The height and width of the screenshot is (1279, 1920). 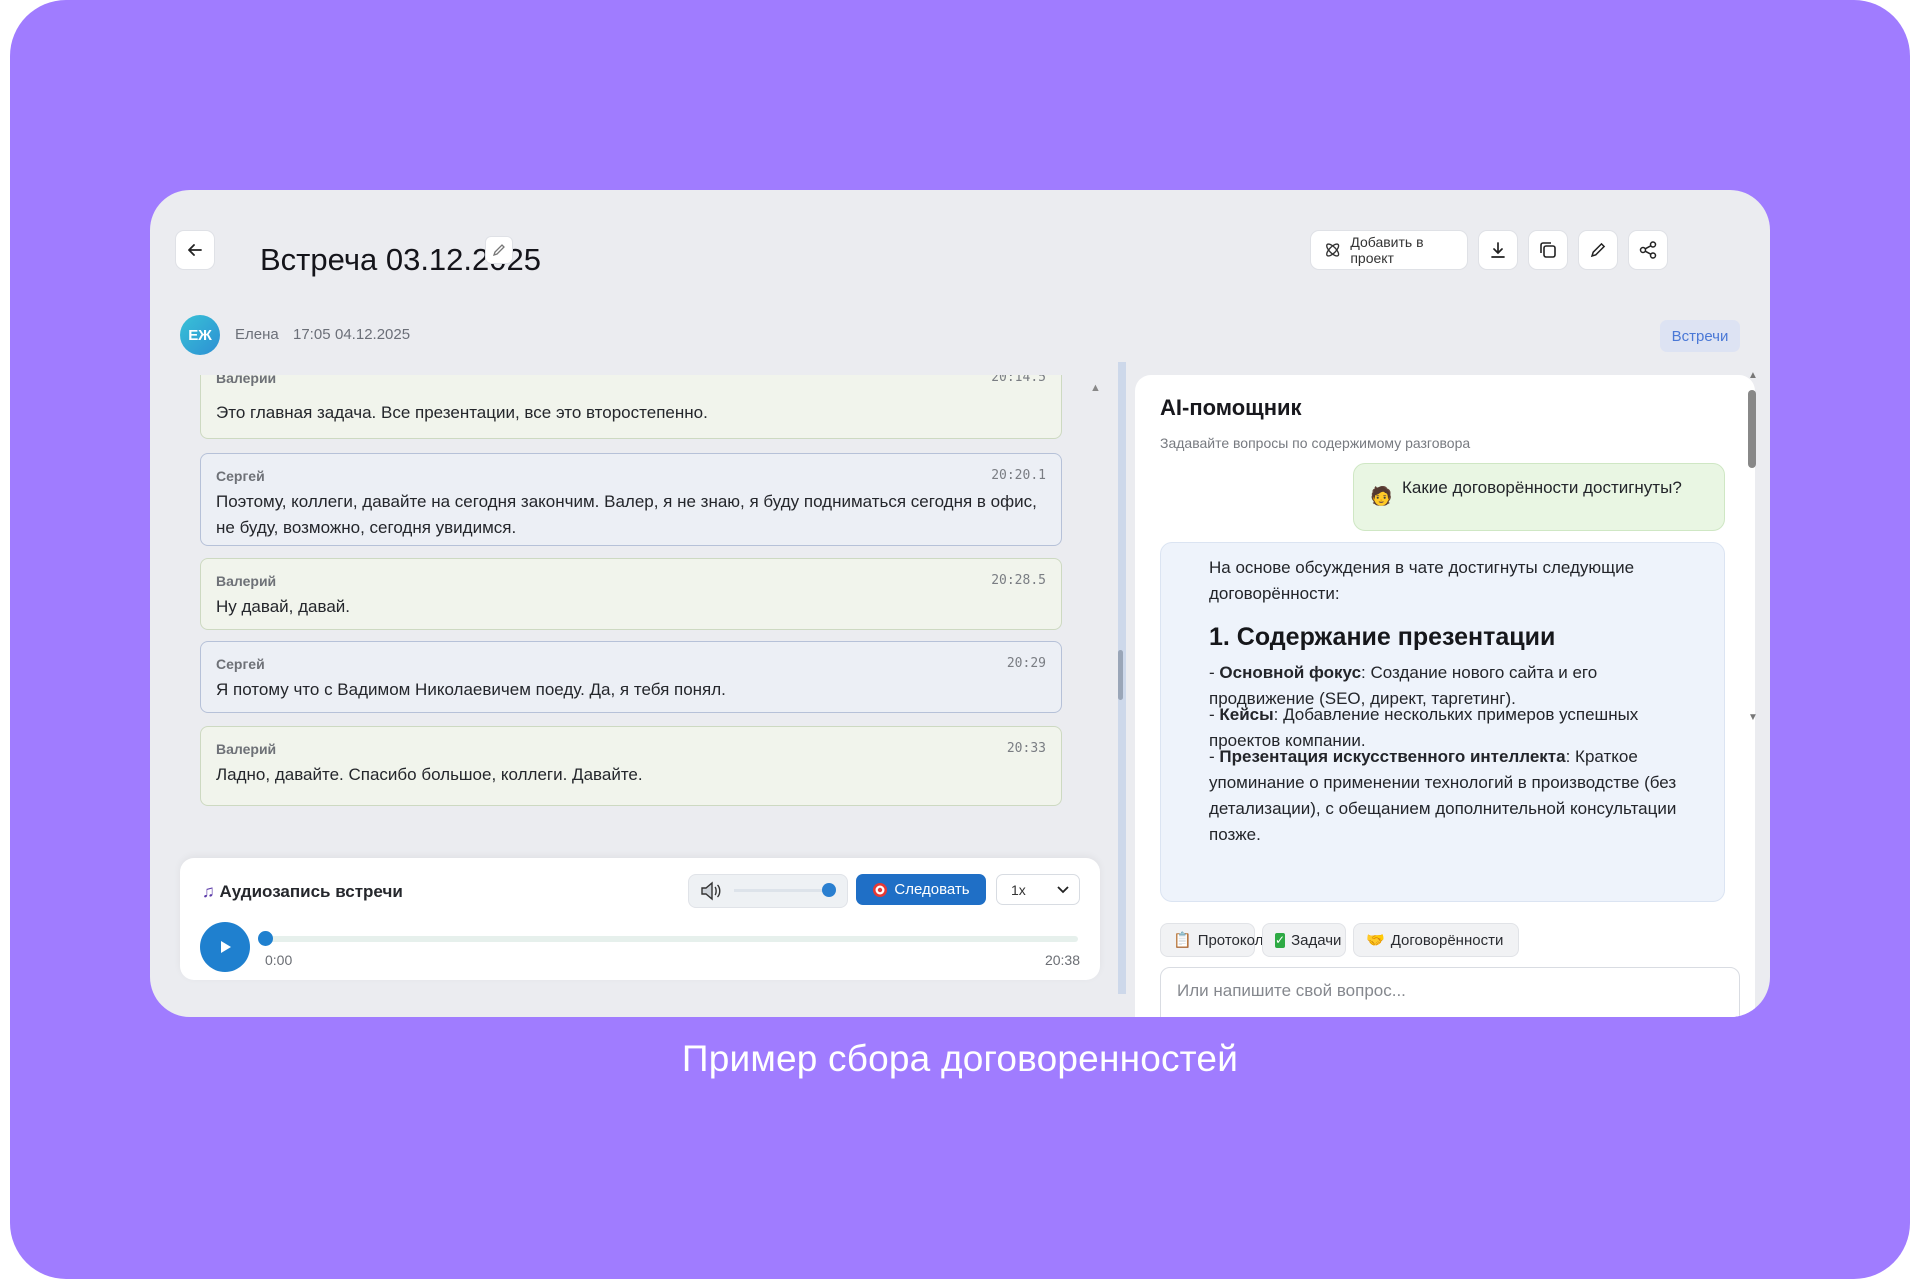 I want to click on add-to-project-button: Добавить в проект, so click(x=1389, y=250).